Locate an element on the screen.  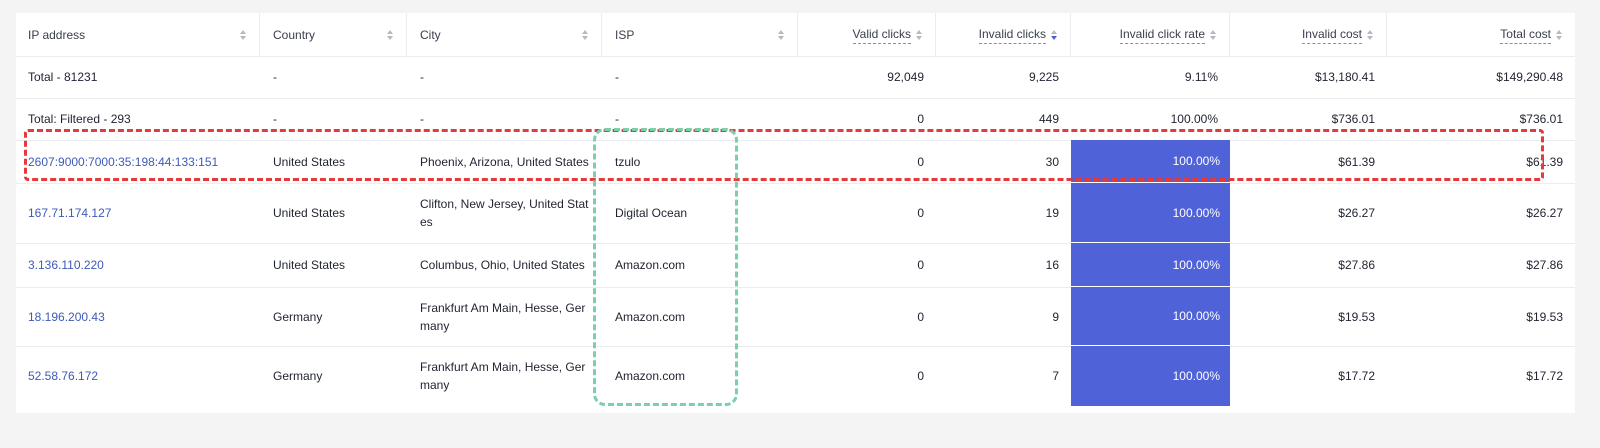
total-isp: - is located at coordinates (617, 77).